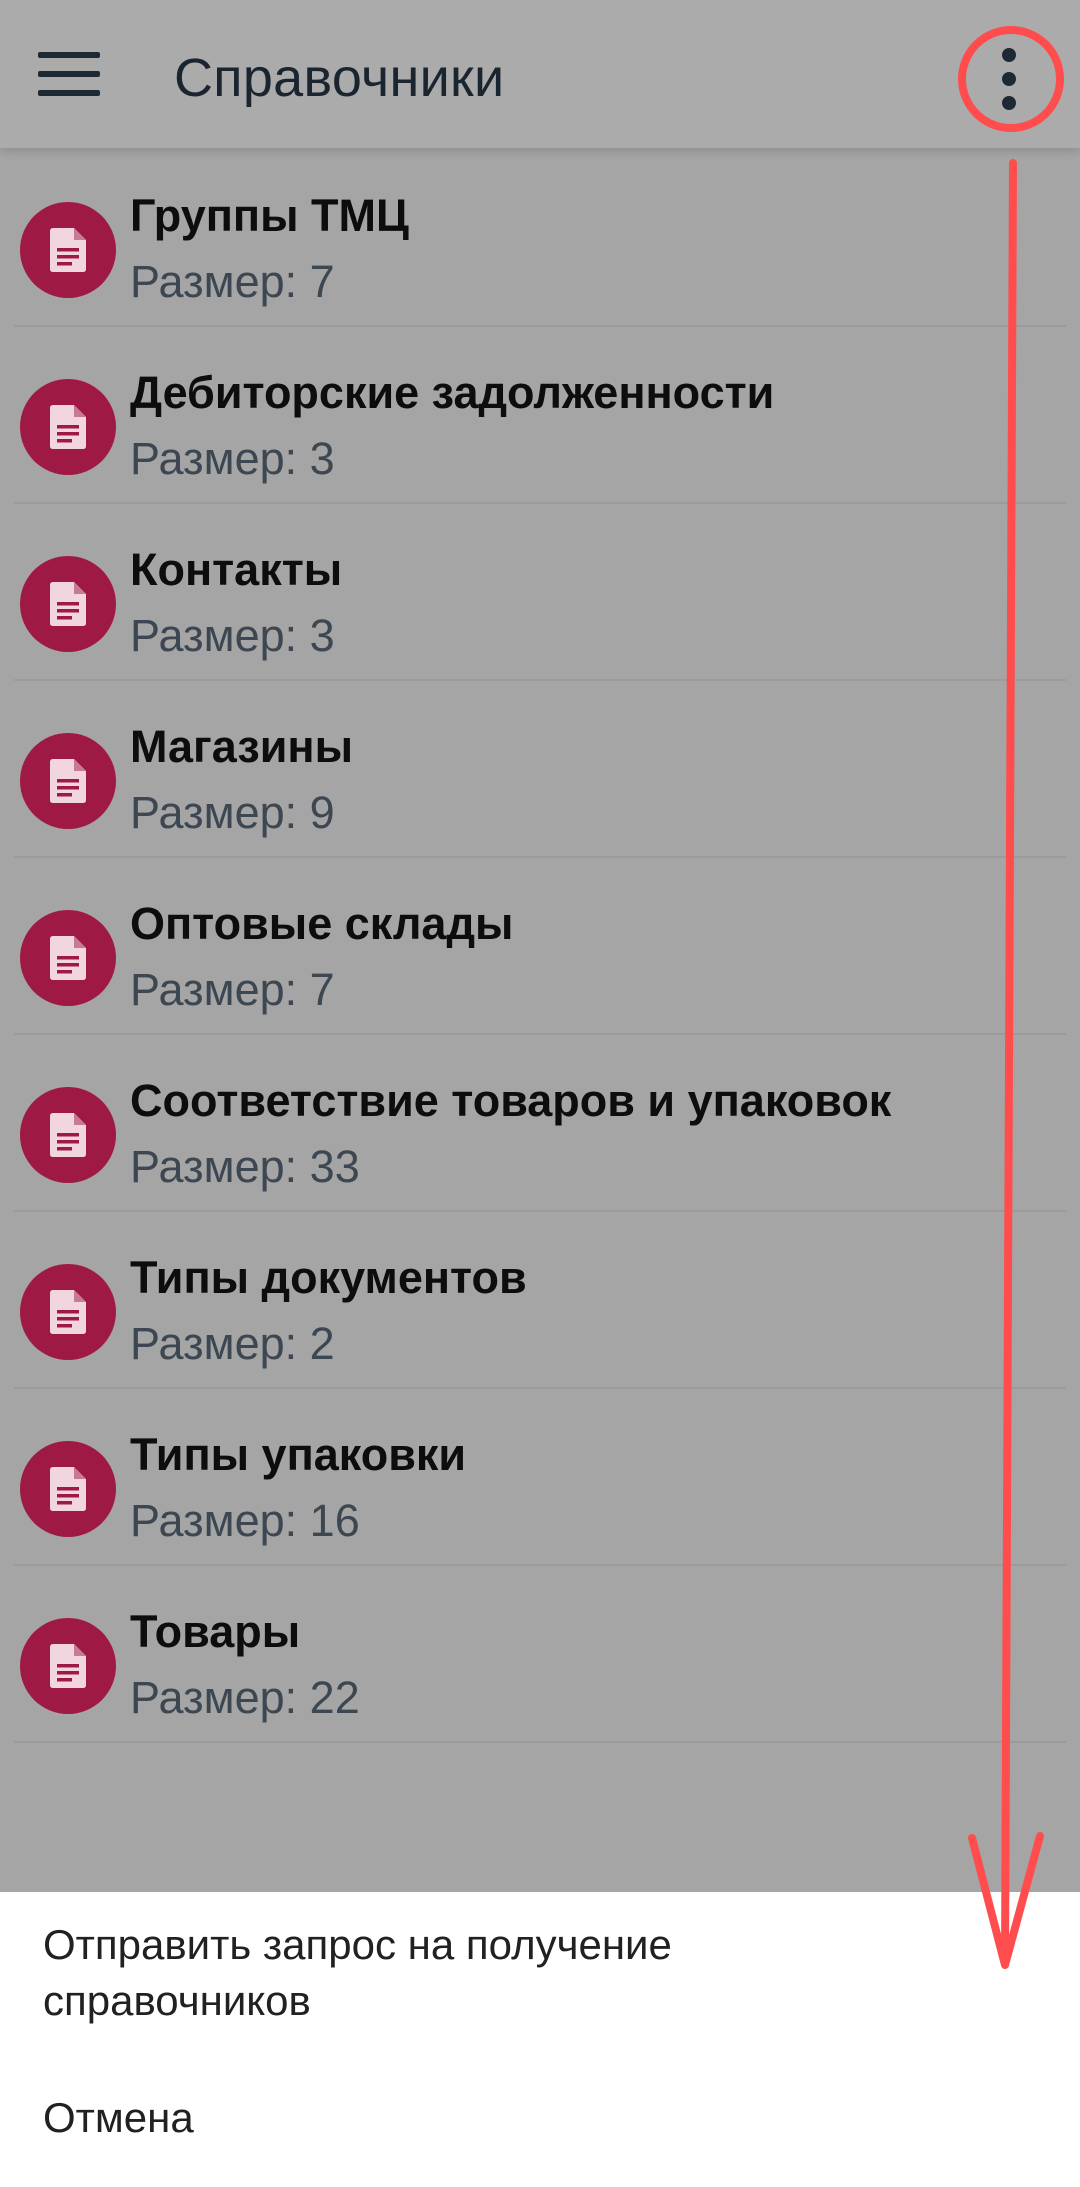  Describe the element at coordinates (452, 392) in the screenshot. I see `list-item-title: Дебиторские задолженности` at that location.